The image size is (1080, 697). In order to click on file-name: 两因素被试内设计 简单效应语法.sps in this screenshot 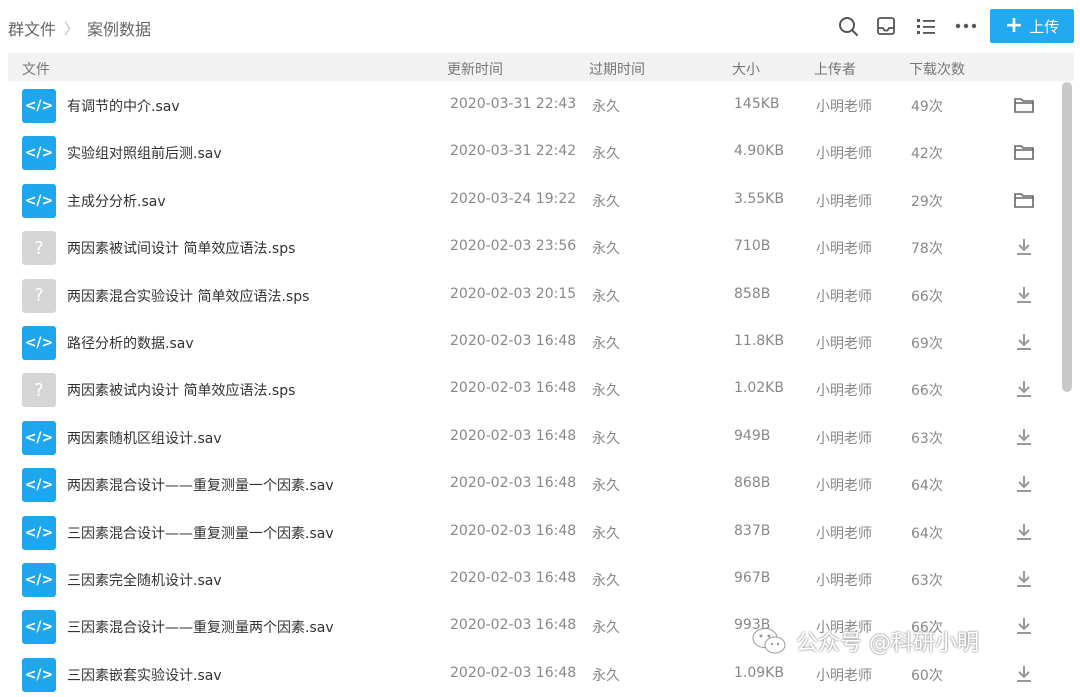, I will do `click(181, 390)`.